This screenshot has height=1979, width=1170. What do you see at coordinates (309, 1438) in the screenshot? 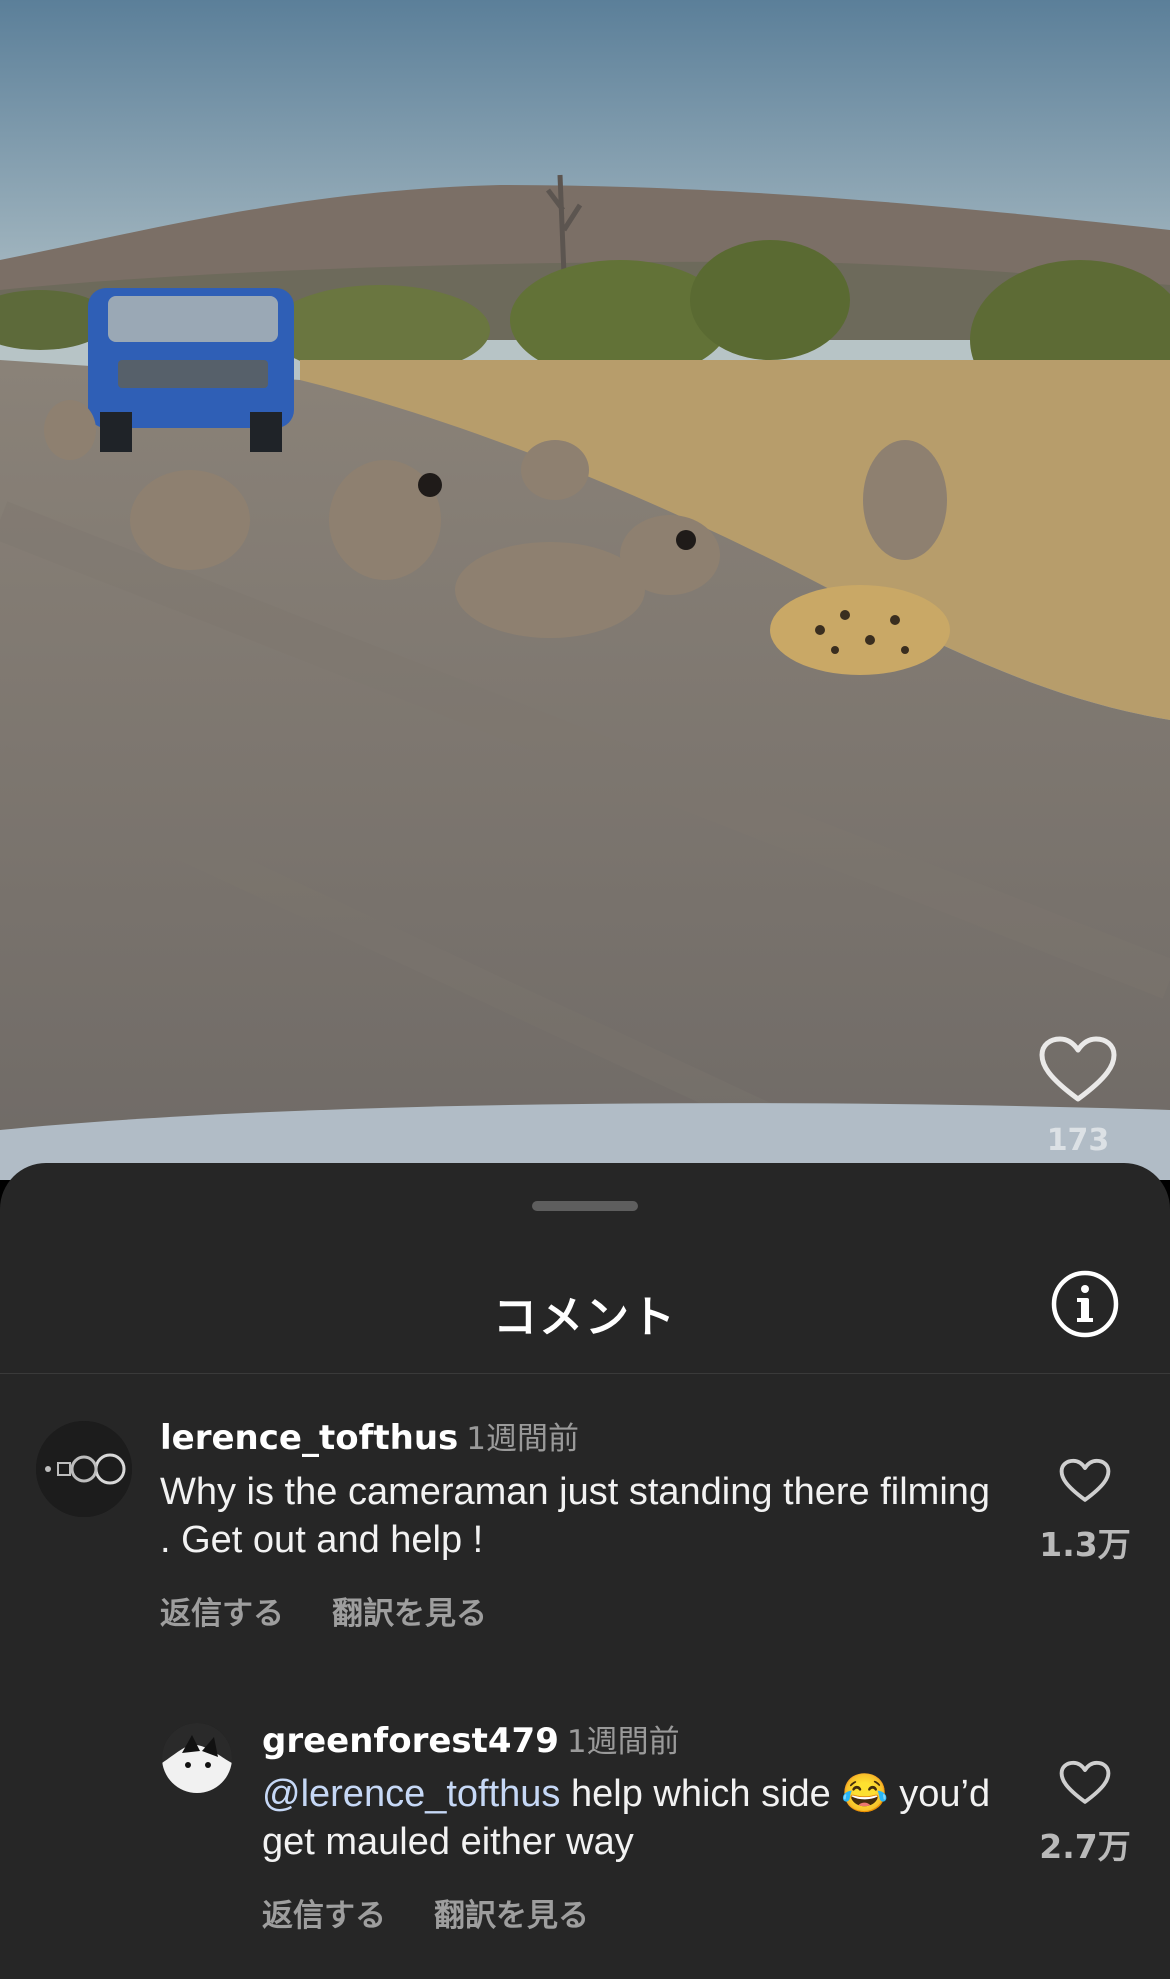
I see `comment-username: lerence_tofthus` at bounding box center [309, 1438].